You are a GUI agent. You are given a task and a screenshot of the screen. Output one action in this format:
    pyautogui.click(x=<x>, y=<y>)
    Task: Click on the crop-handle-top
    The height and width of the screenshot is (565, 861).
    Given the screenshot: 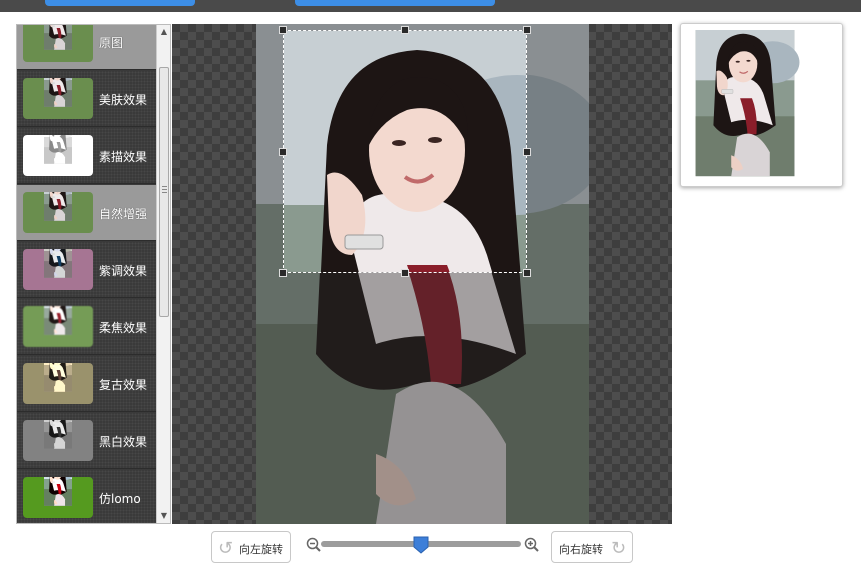 What is the action you would take?
    pyautogui.click(x=405, y=30)
    